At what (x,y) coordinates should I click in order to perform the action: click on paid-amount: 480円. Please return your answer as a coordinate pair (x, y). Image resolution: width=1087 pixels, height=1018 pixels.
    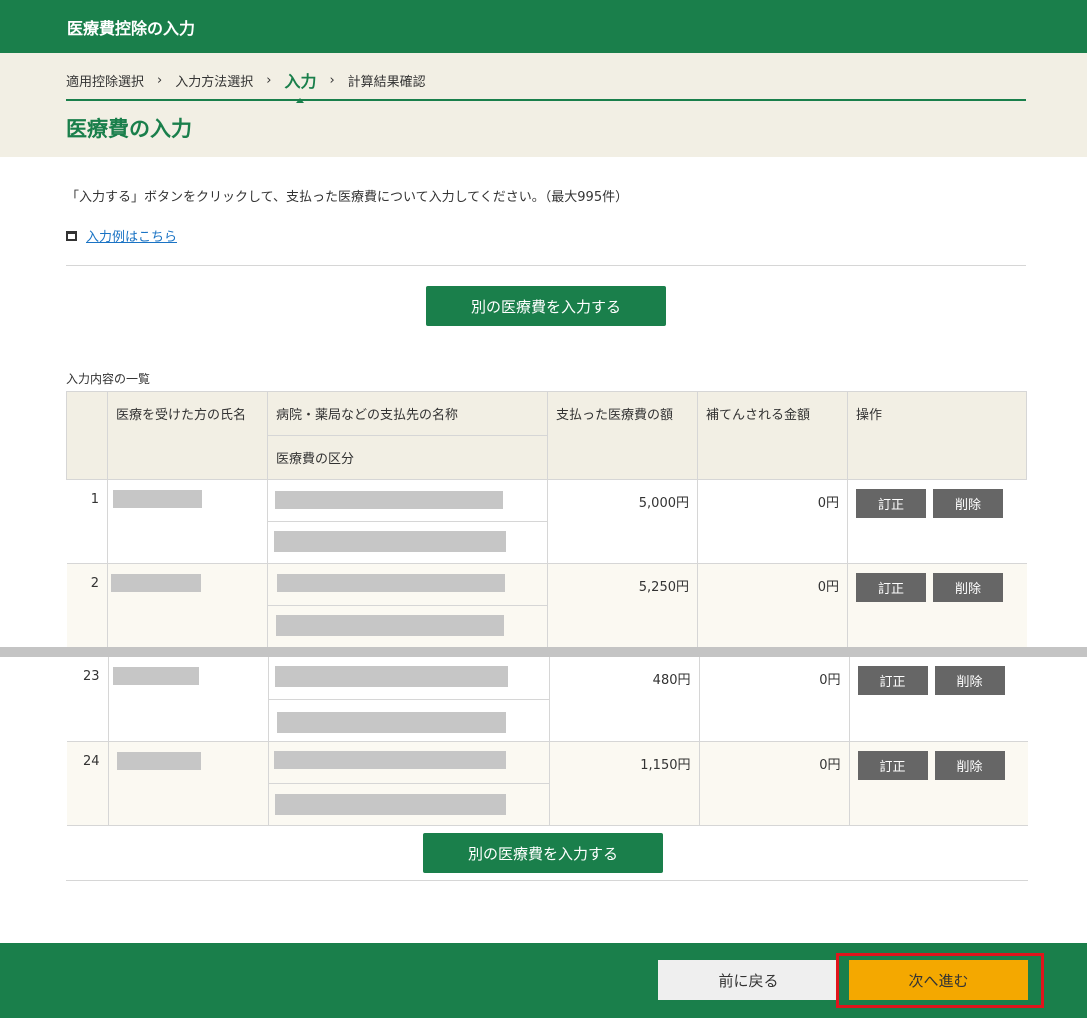
    Looking at the image, I should click on (624, 699).